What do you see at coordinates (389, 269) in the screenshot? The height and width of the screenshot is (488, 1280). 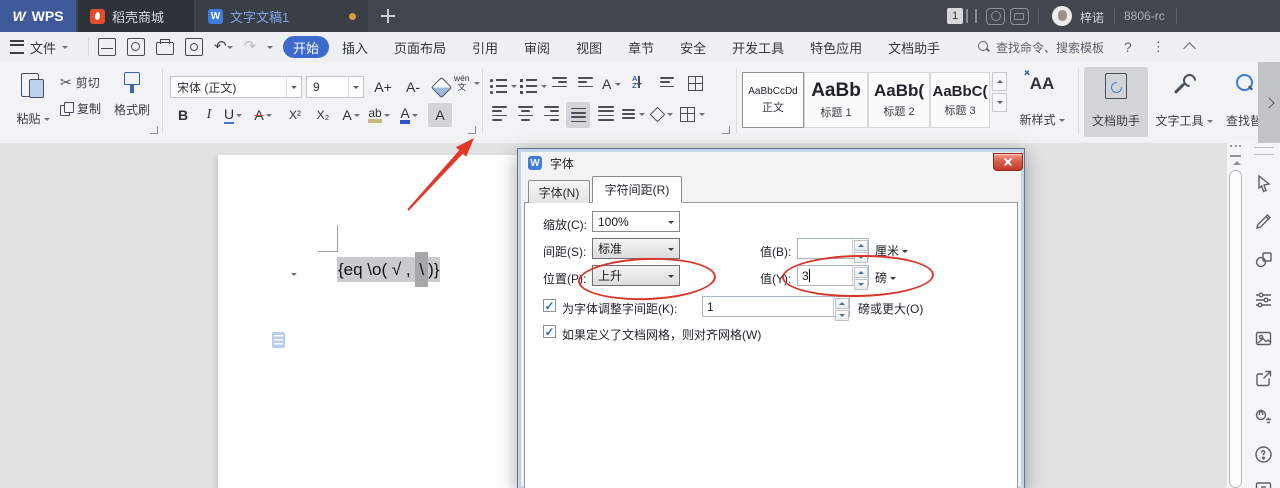 I see `eq-field-text: {eq \o( √ , \)}` at bounding box center [389, 269].